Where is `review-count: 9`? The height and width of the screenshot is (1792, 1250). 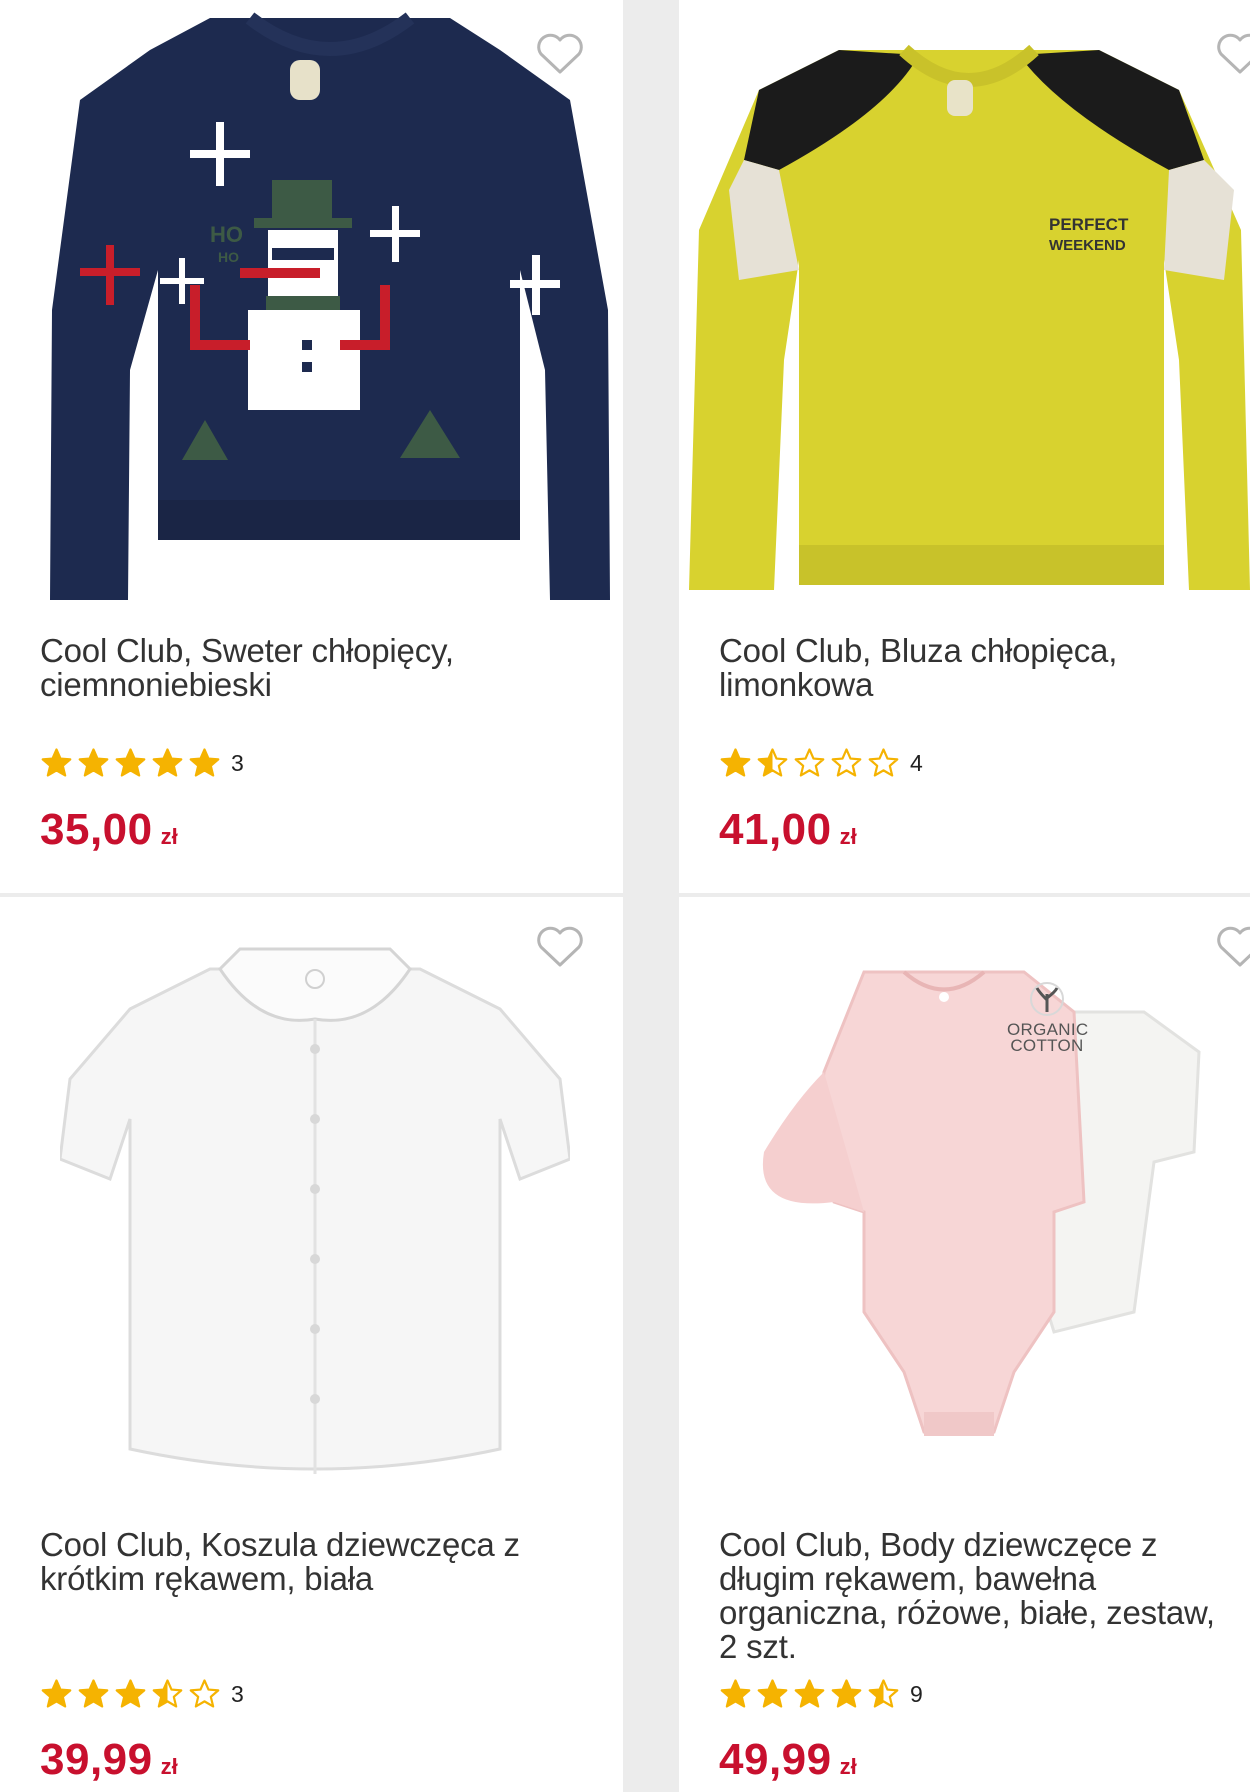 review-count: 9 is located at coordinates (916, 1693).